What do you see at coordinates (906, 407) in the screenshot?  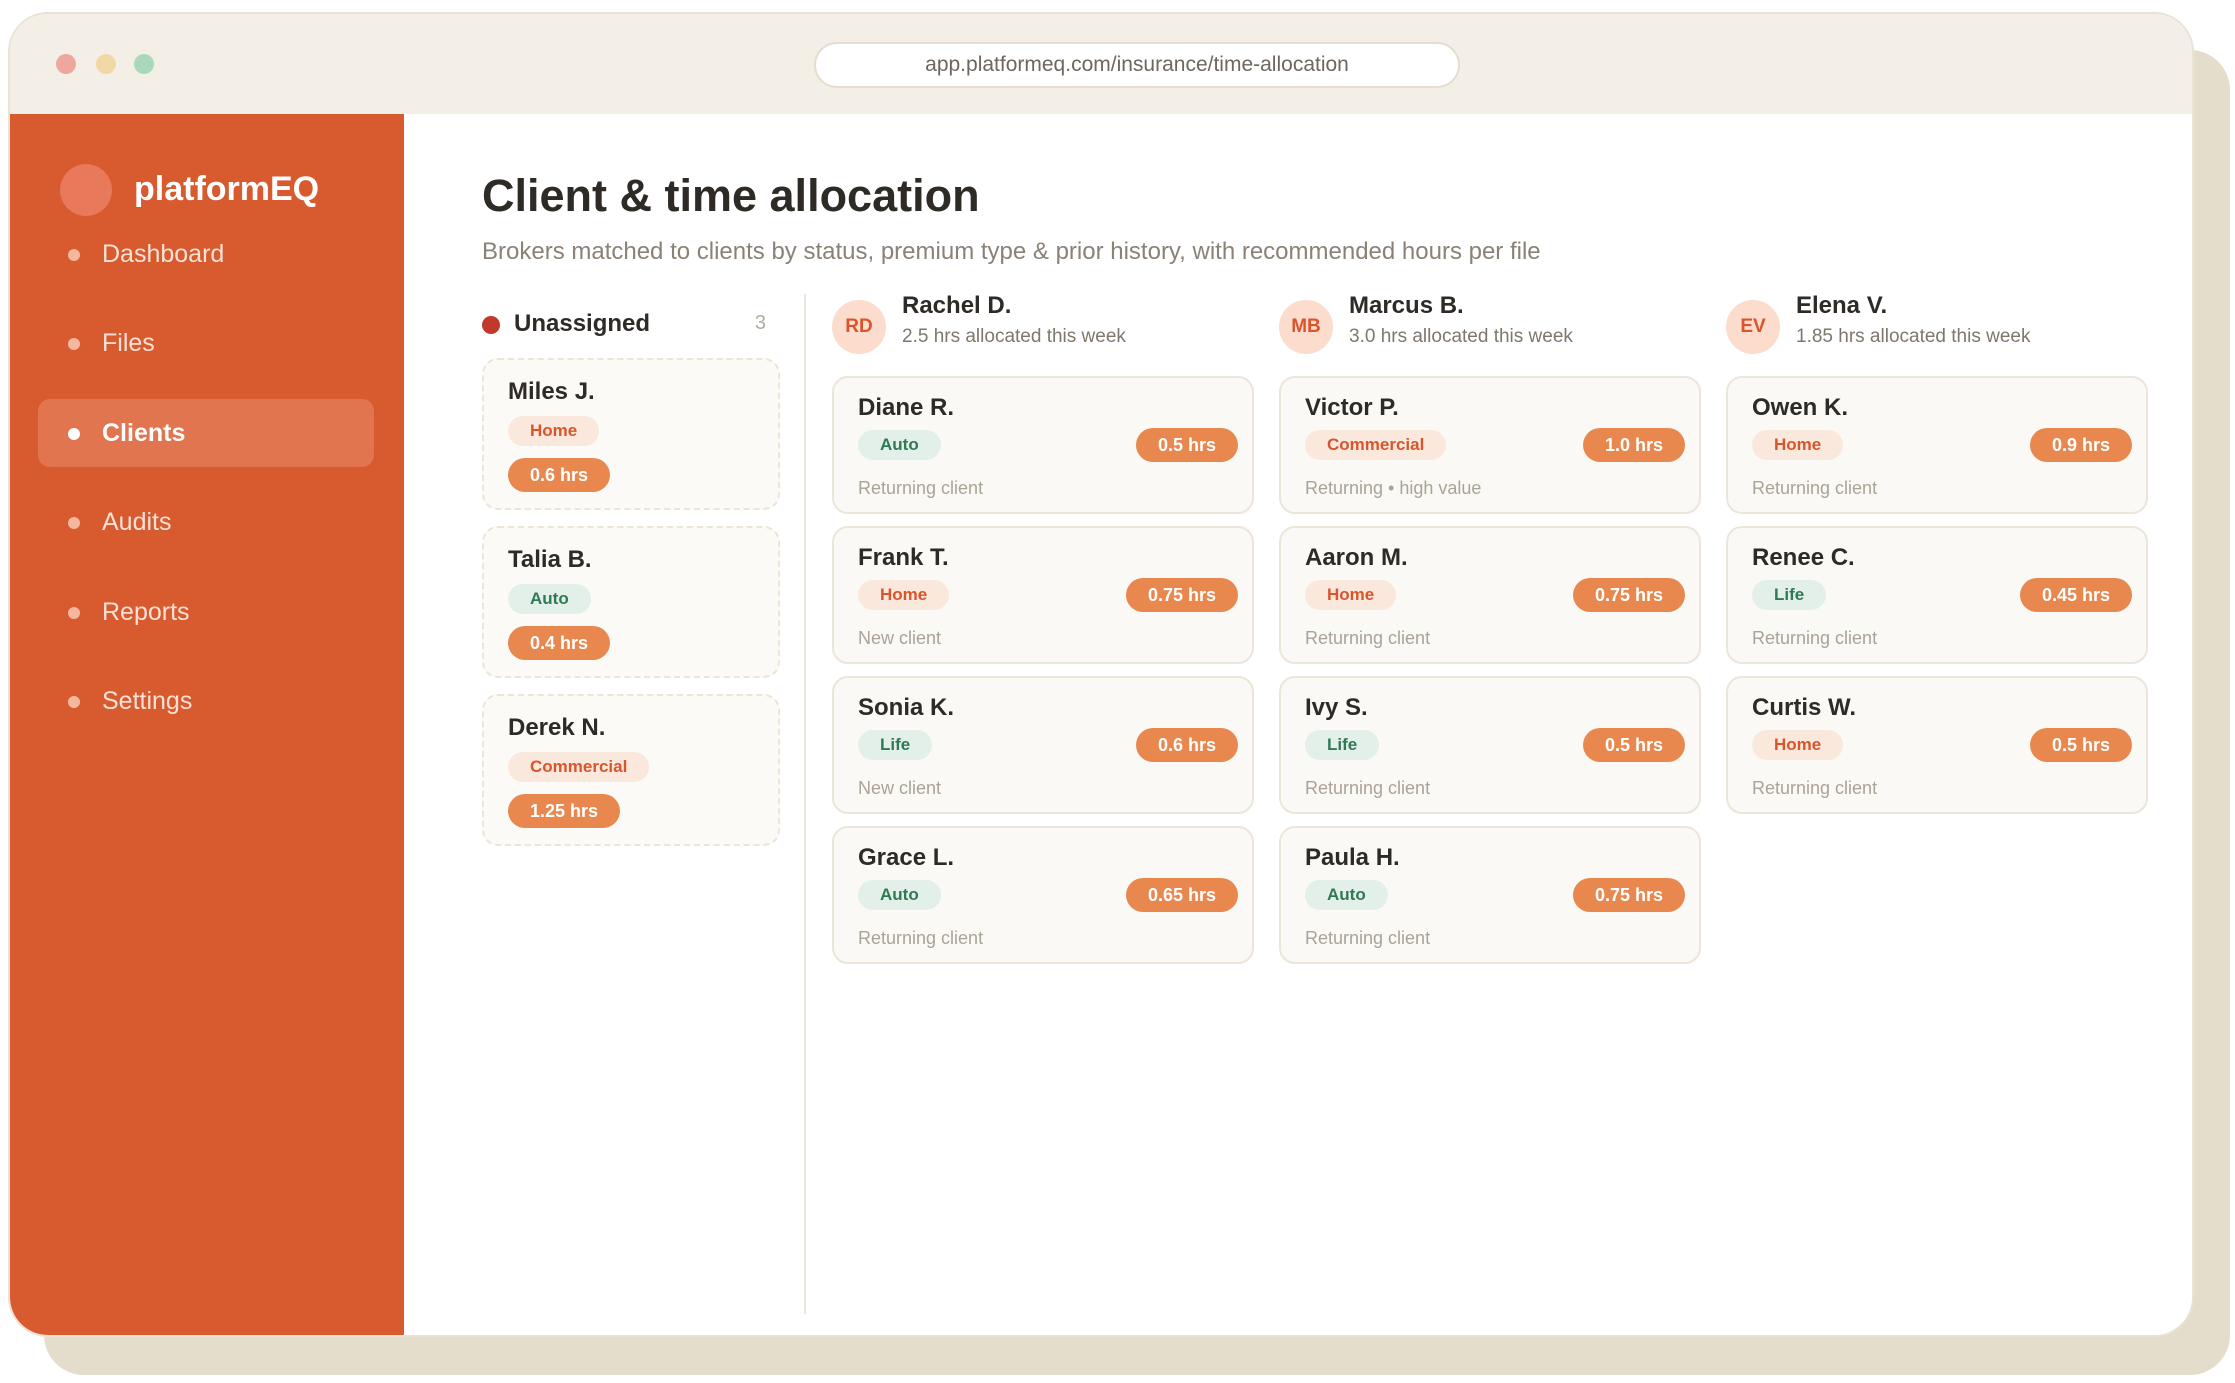 I see `client-name: Diane R.` at bounding box center [906, 407].